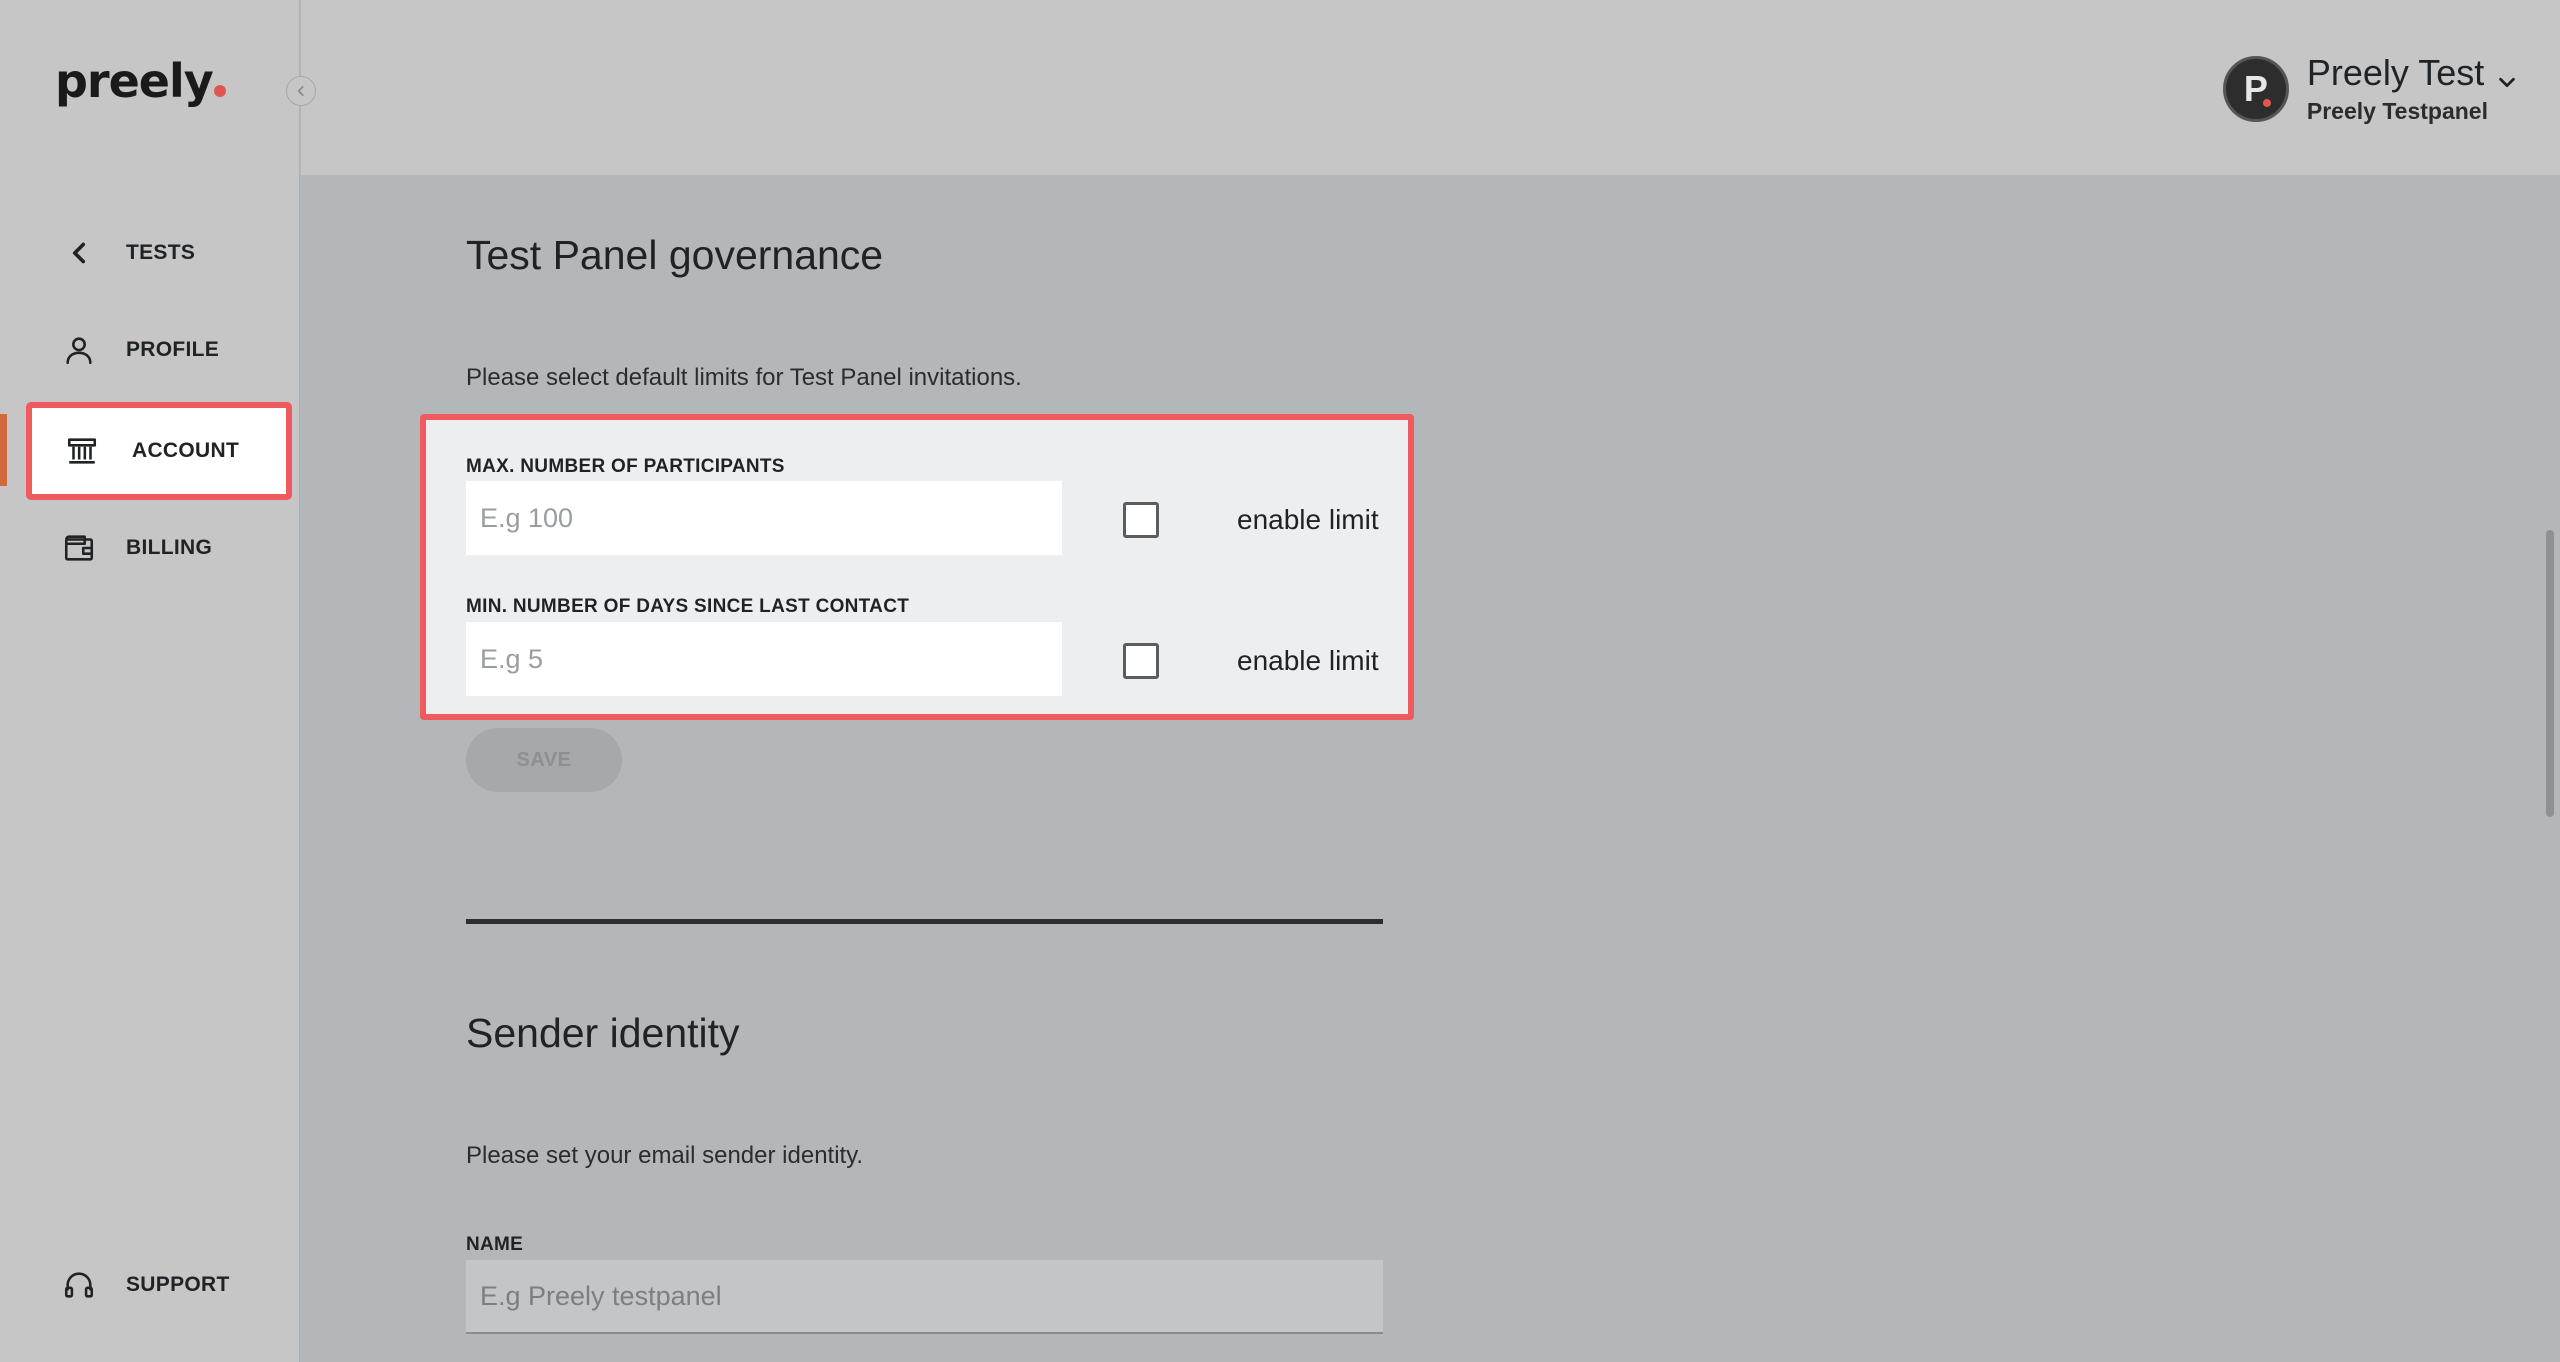  Describe the element at coordinates (2395, 72) in the screenshot. I see `user-name: Preely Test` at that location.